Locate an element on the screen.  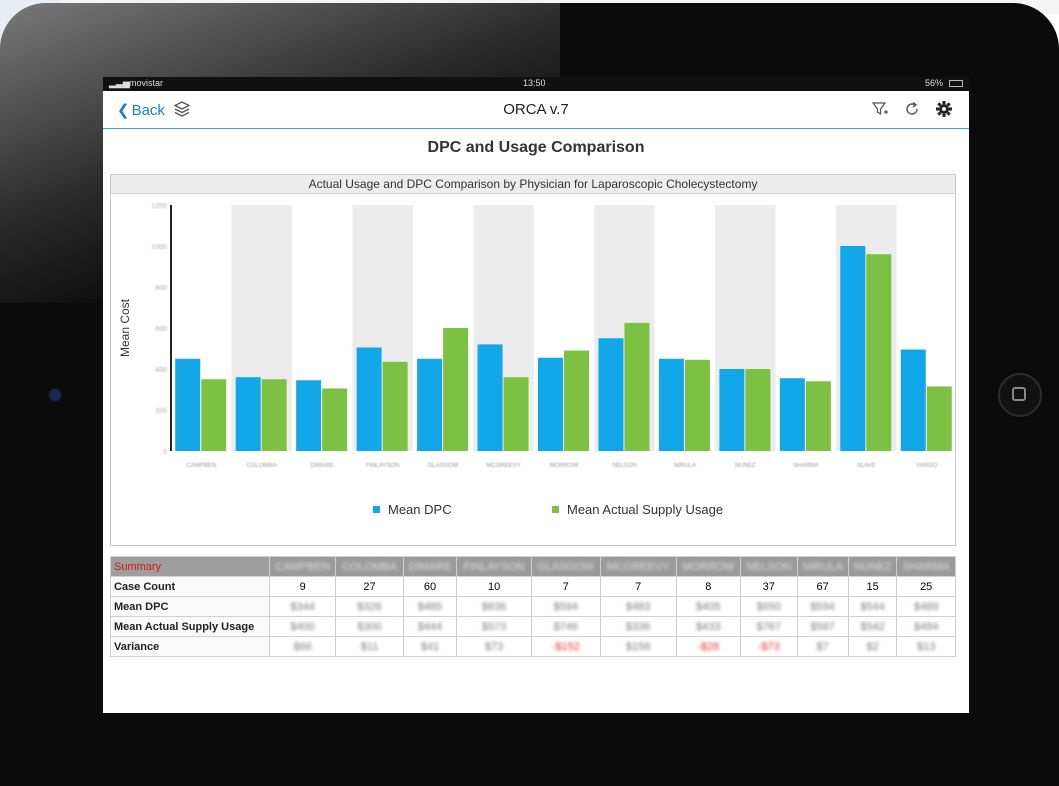
x-tick-label: MORROW is located at coordinates (564, 466).